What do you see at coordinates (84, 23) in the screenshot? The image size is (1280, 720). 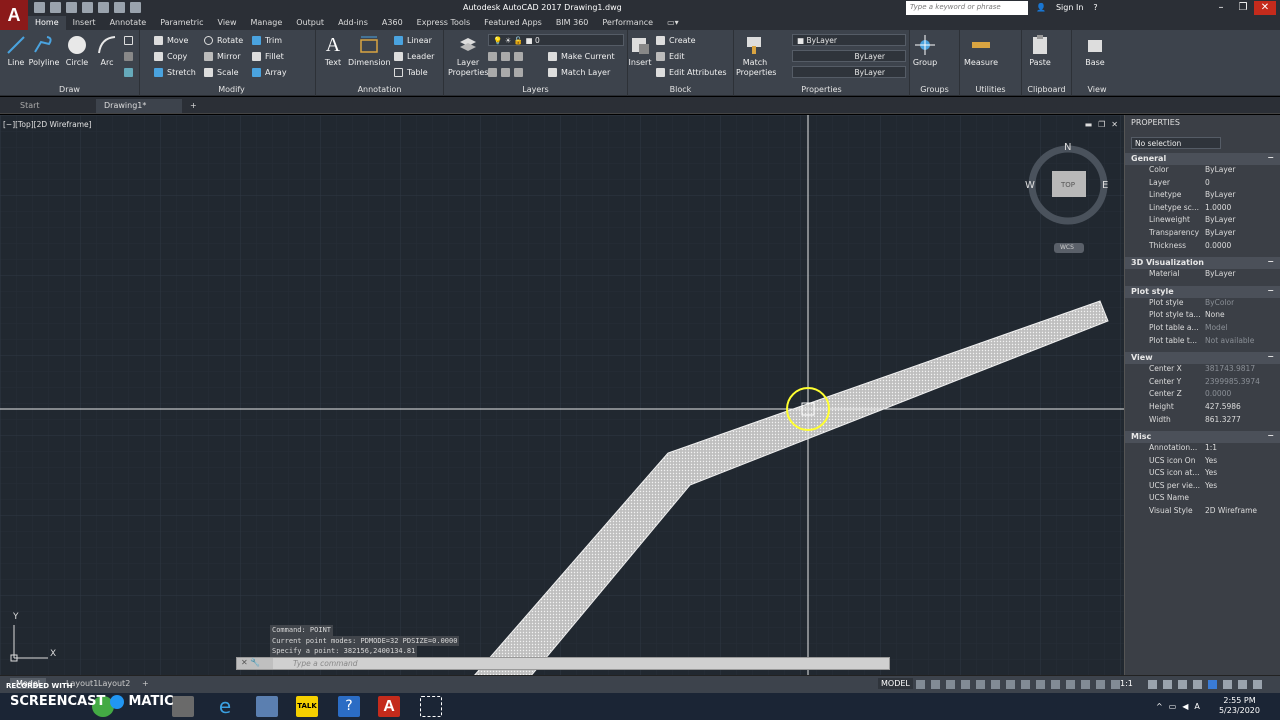 I see `ribbon-tab: Insert` at bounding box center [84, 23].